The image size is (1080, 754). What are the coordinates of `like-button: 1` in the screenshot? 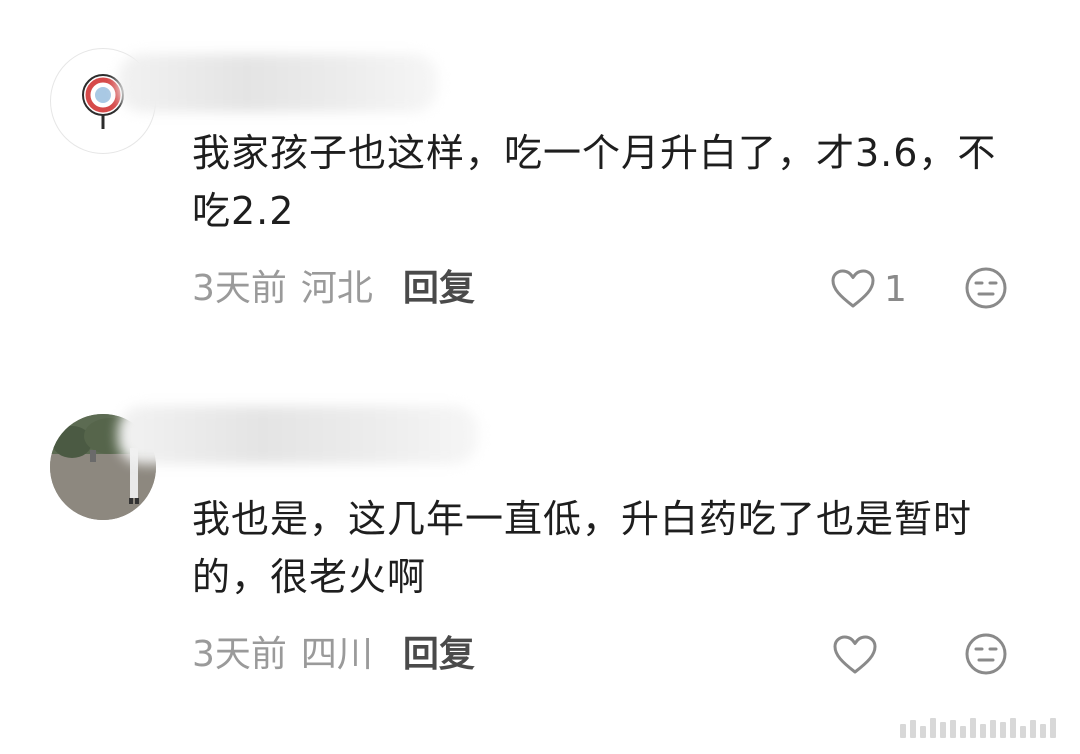 It's located at (868, 289).